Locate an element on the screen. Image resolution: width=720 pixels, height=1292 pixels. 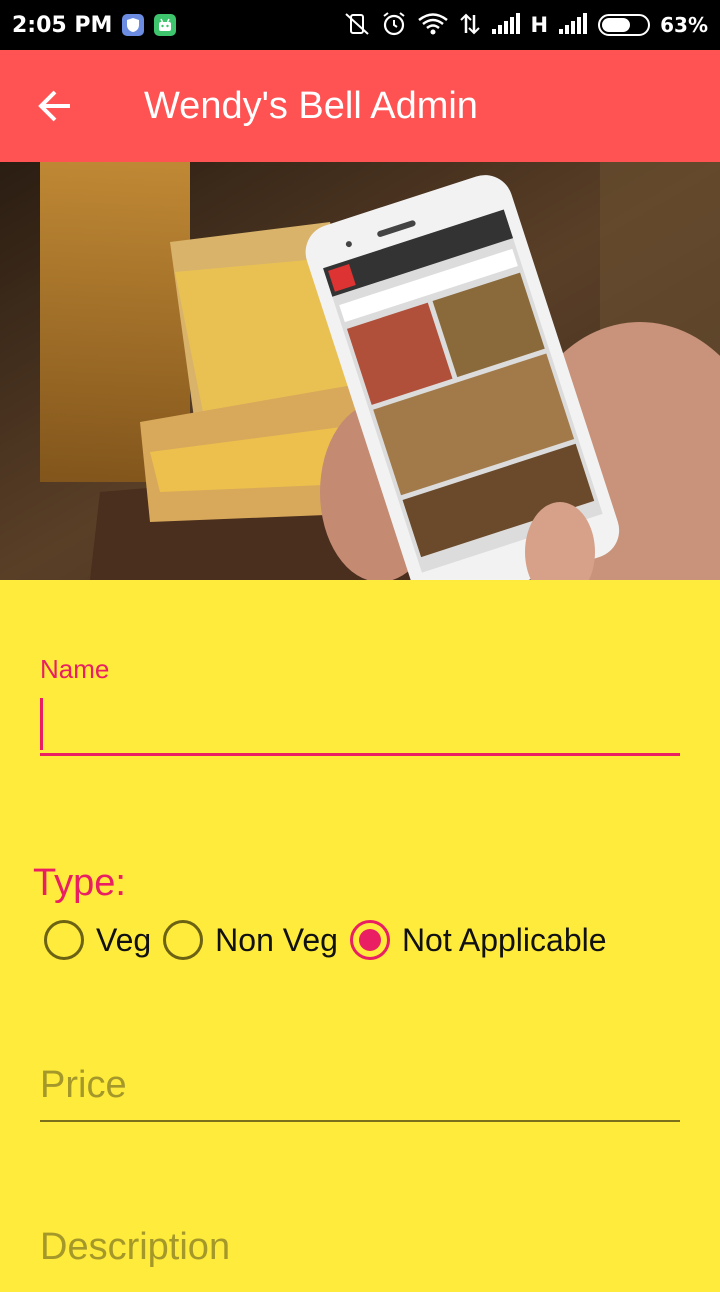
android-icon is located at coordinates (165, 25).